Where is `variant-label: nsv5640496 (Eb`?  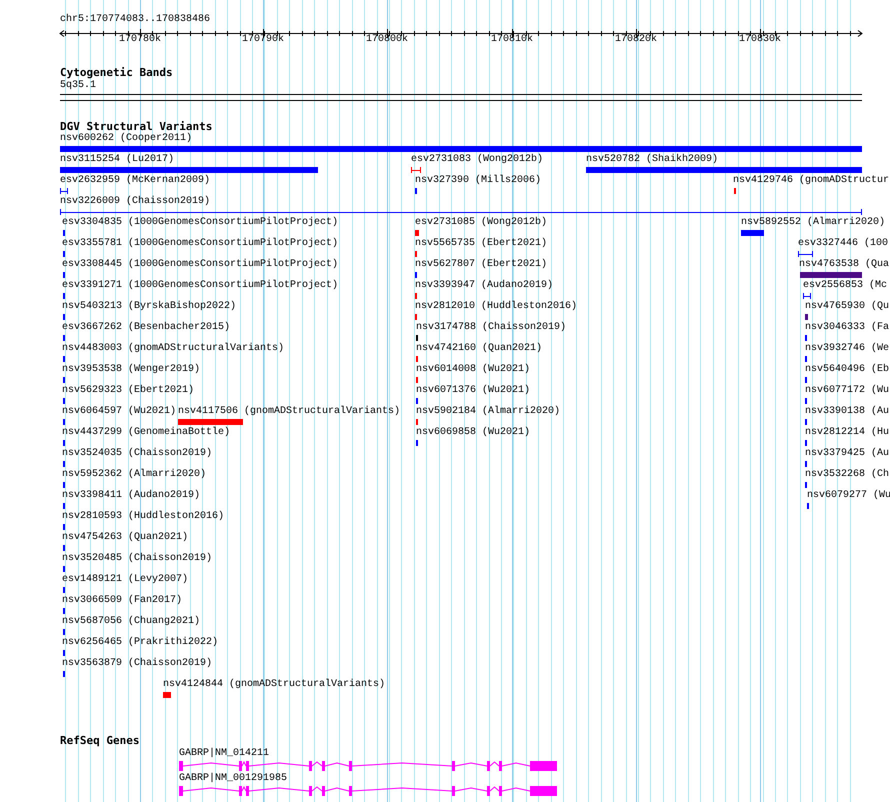
variant-label: nsv5640496 (Eb is located at coordinates (847, 370).